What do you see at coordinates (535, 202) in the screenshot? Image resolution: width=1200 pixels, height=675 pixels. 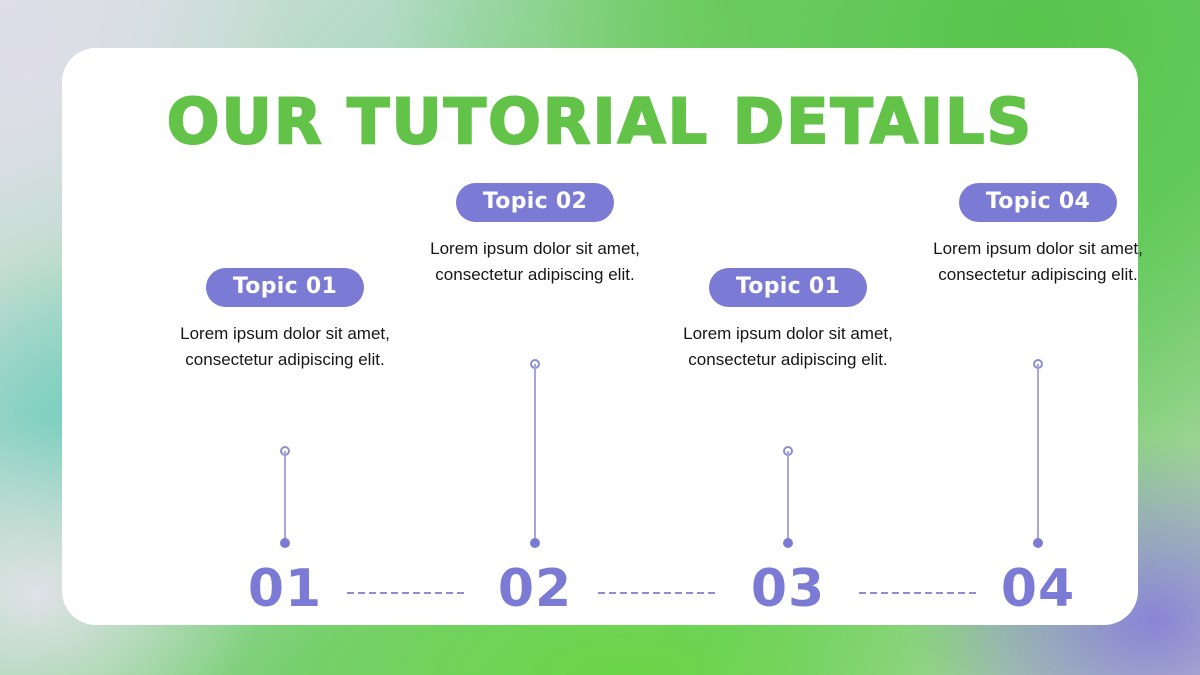 I see `topic-badge-2: Topic 02` at bounding box center [535, 202].